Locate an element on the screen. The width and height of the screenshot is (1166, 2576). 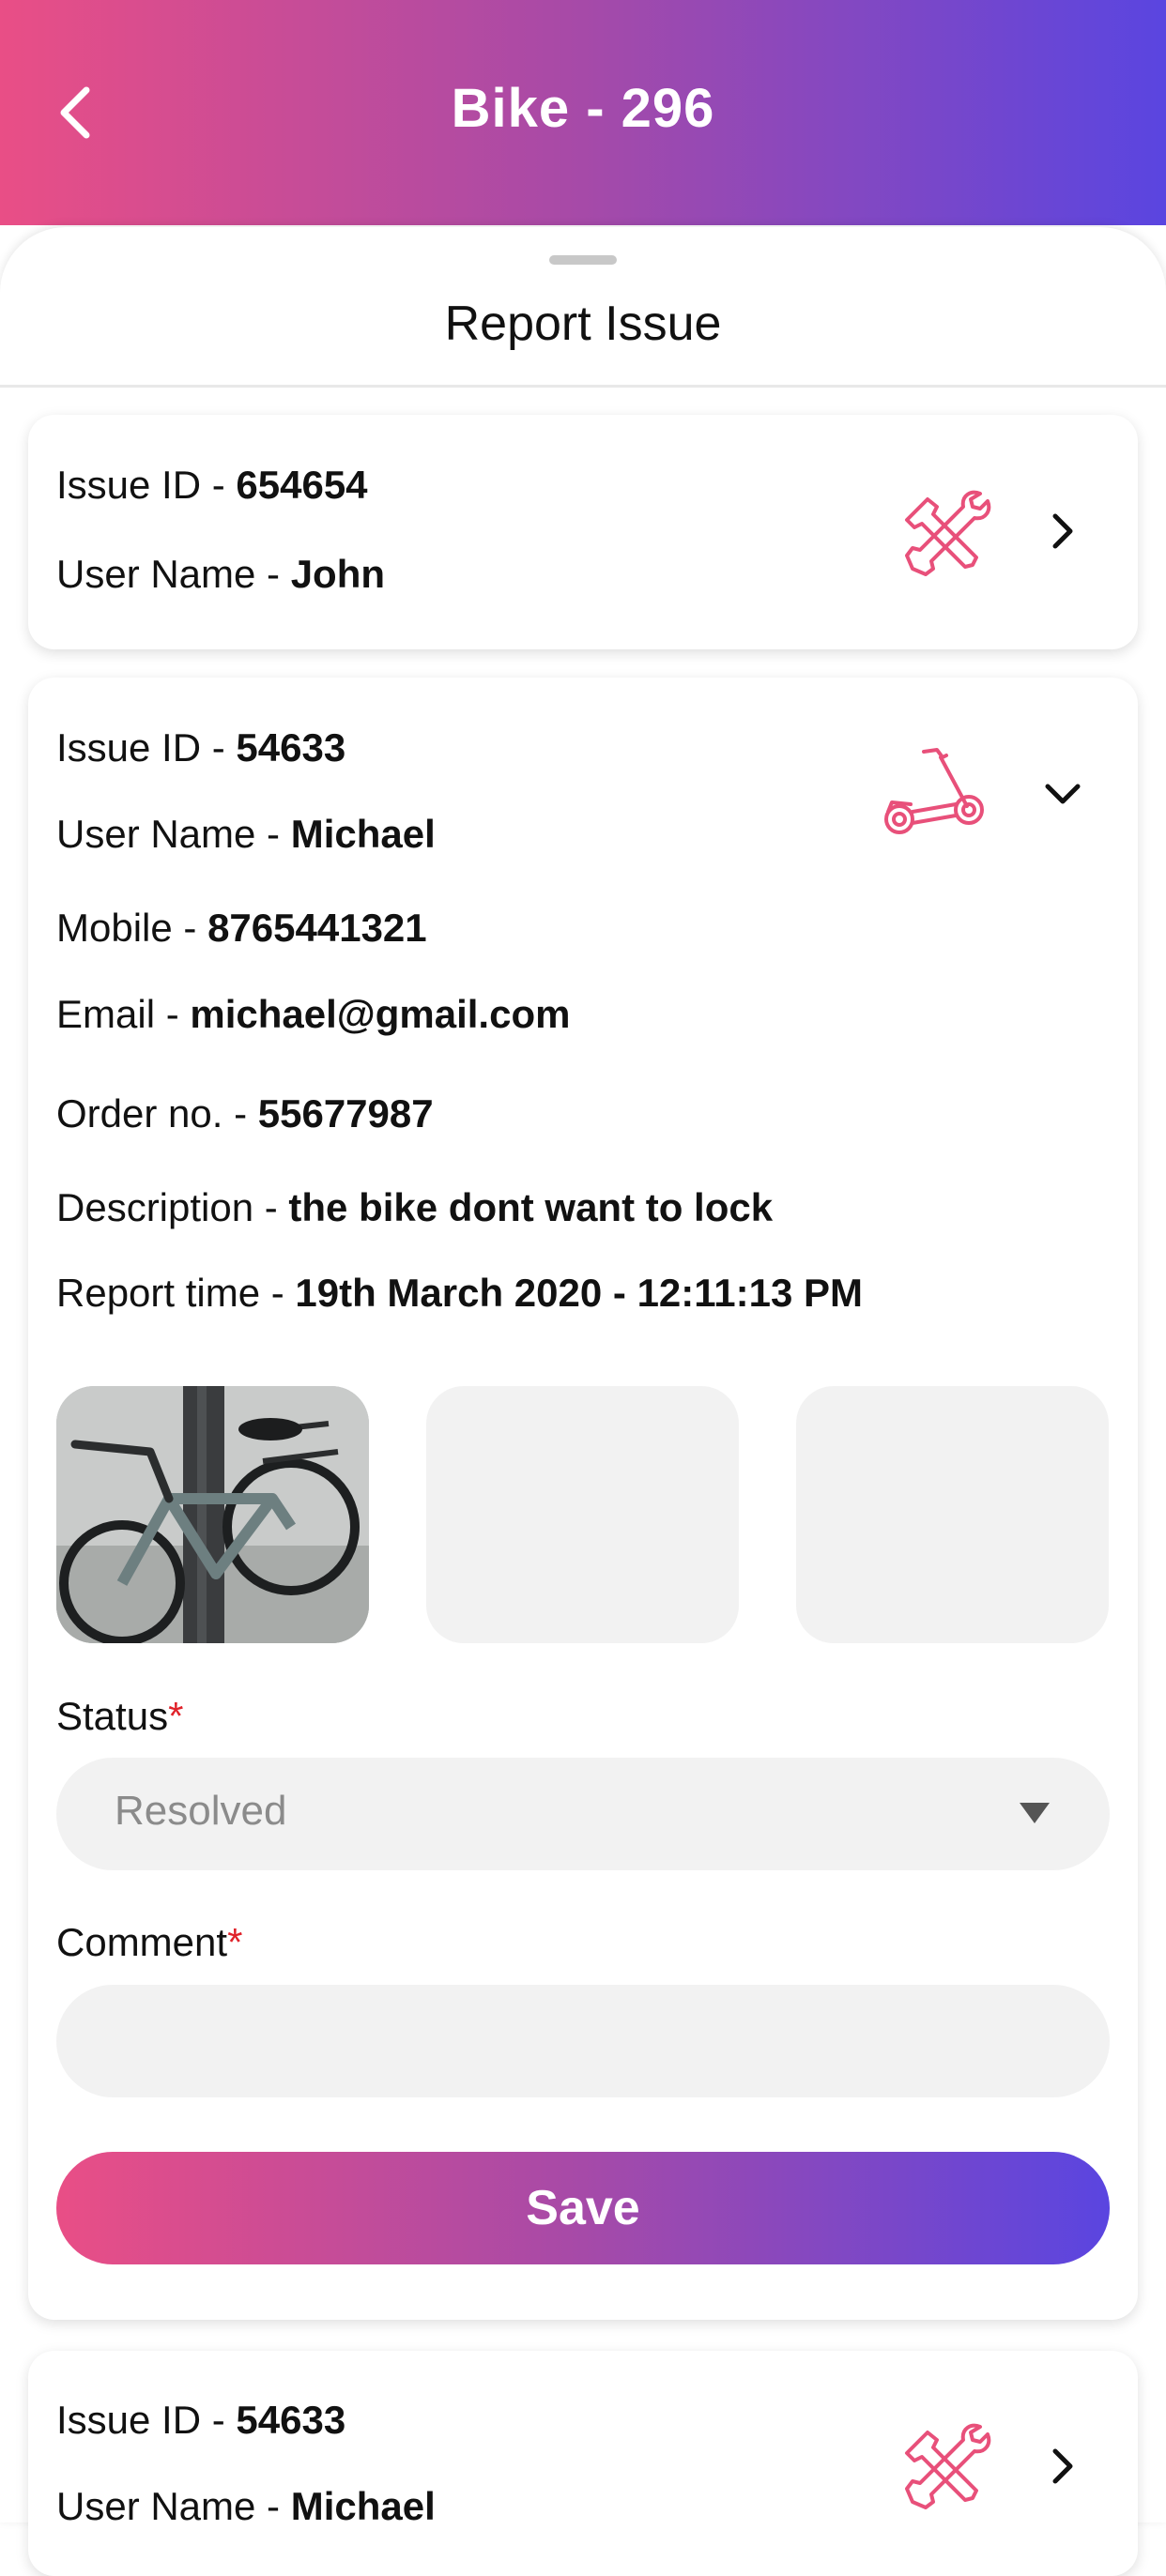
save-button: Save is located at coordinates (583, 2208).